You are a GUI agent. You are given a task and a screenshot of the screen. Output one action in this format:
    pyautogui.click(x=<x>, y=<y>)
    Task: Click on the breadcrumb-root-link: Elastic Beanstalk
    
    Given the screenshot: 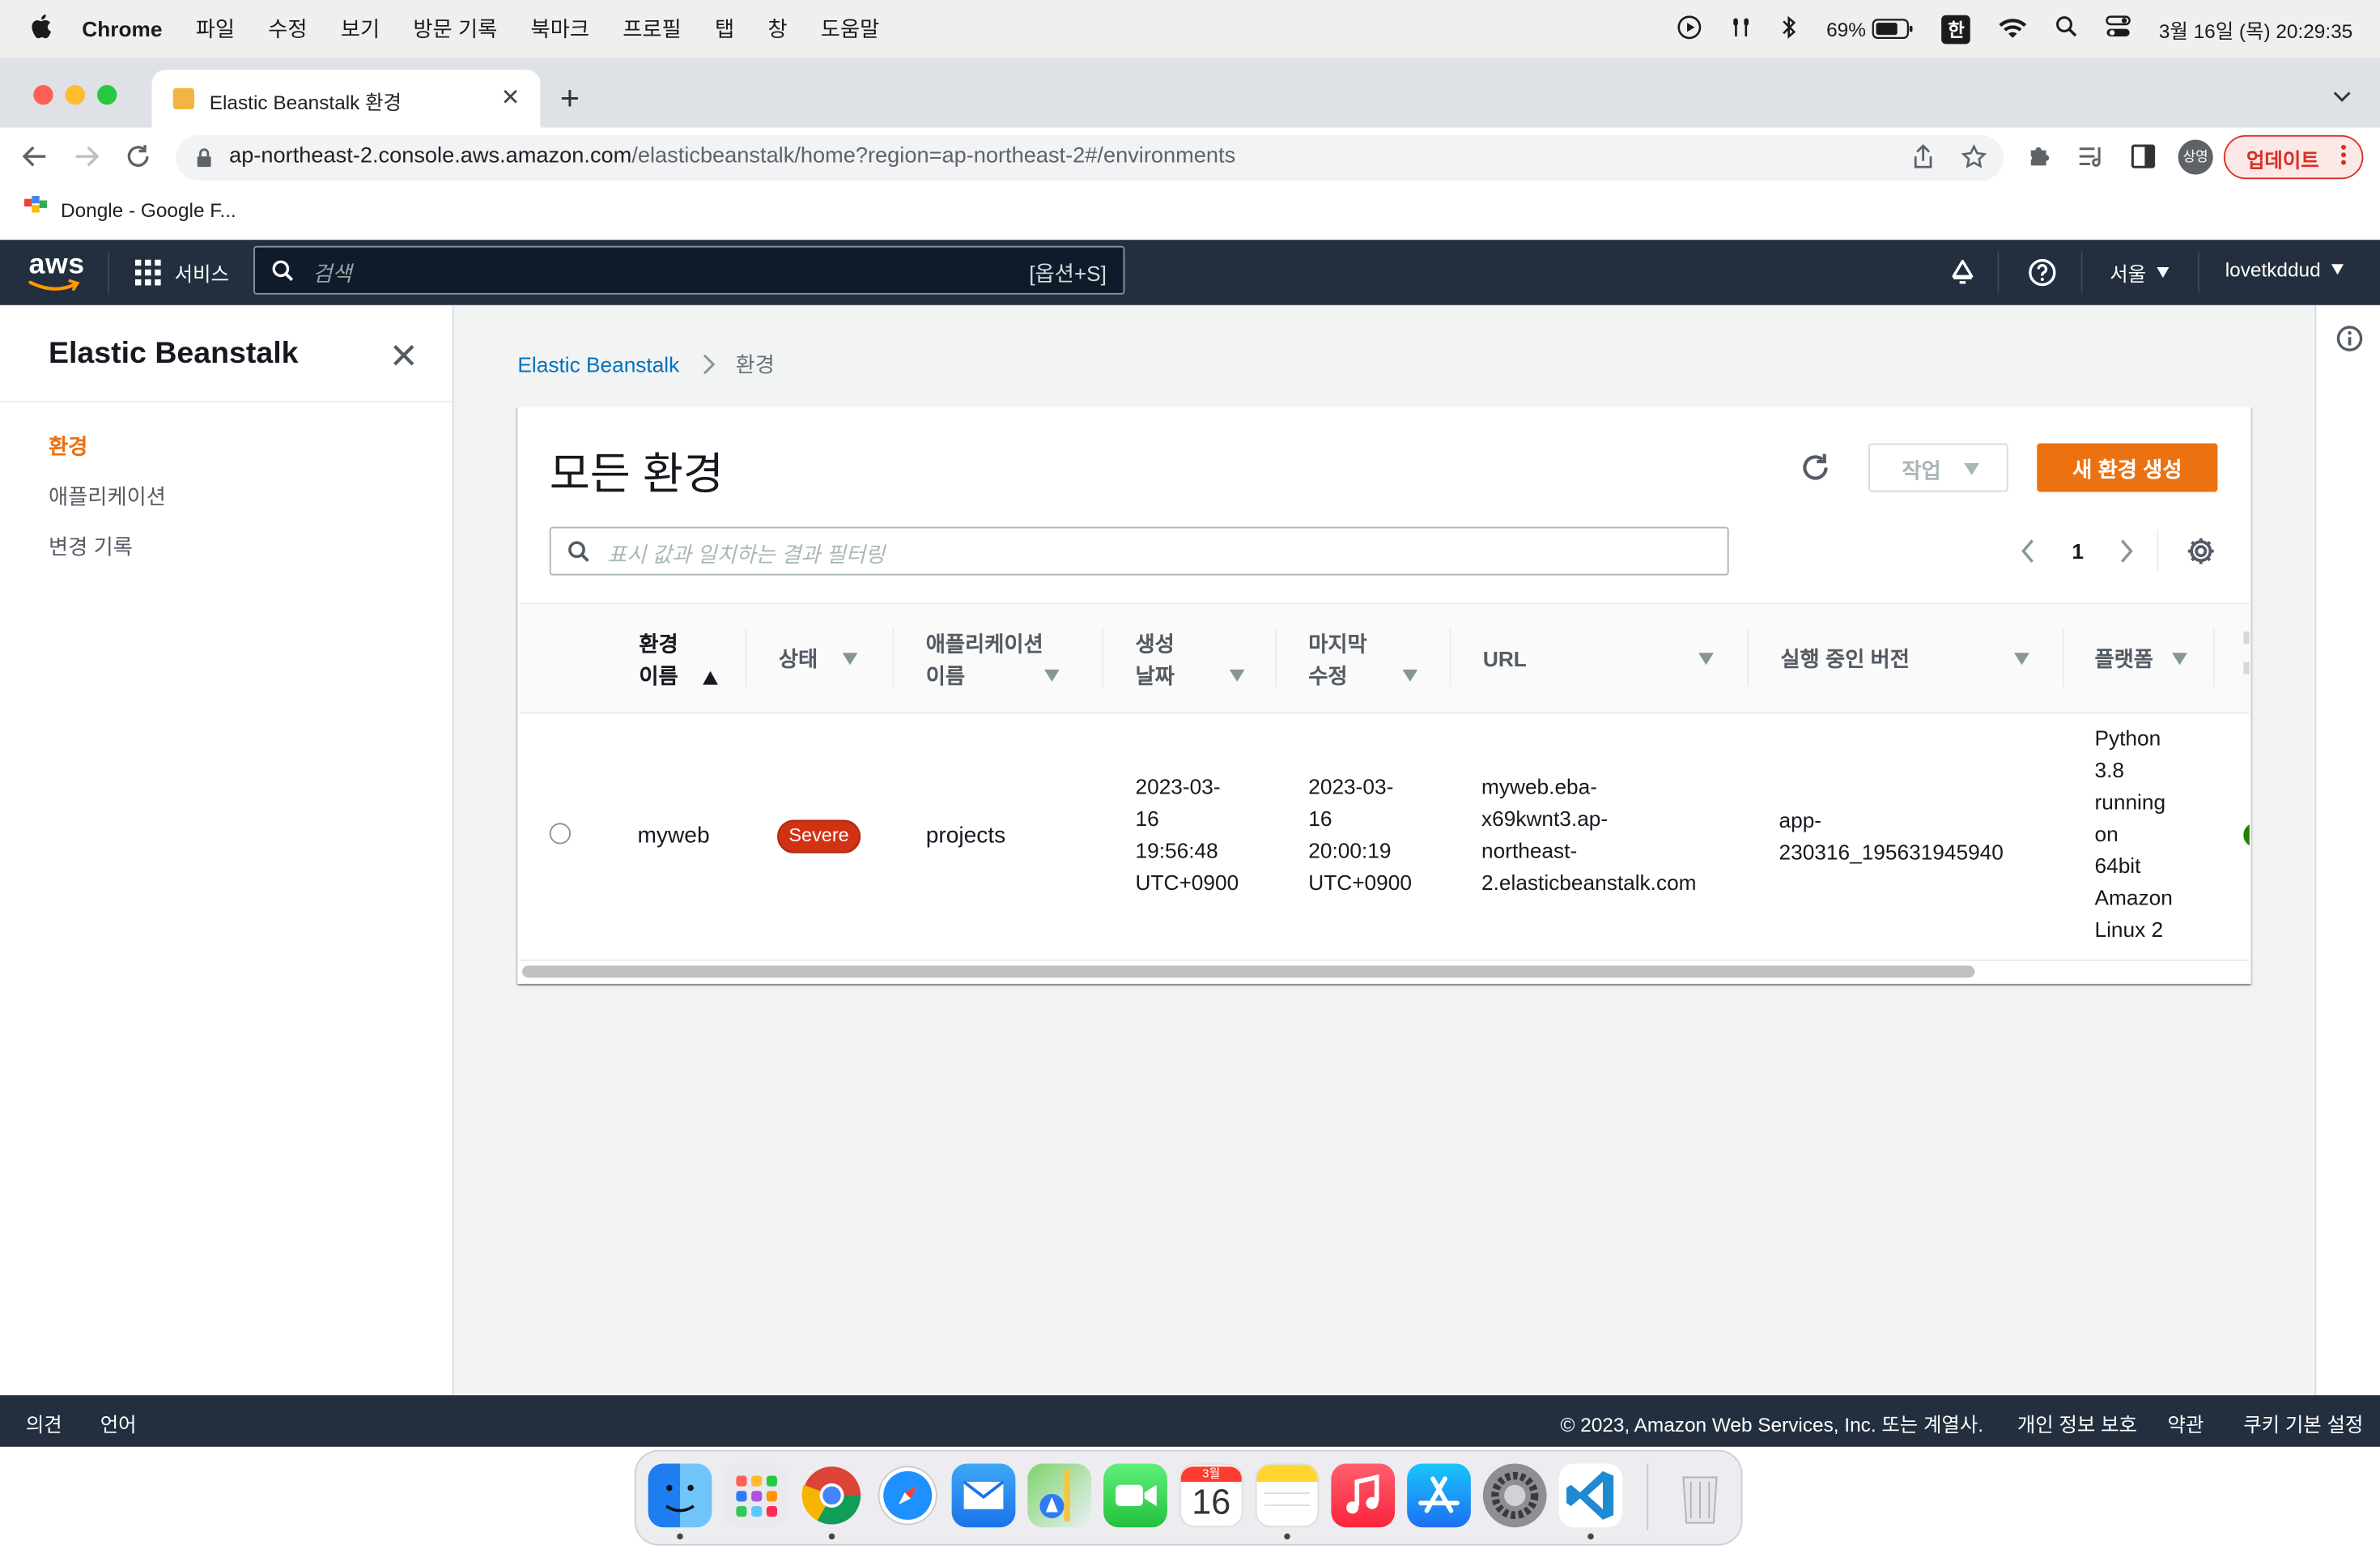 What is the action you would take?
    pyautogui.click(x=598, y=365)
    